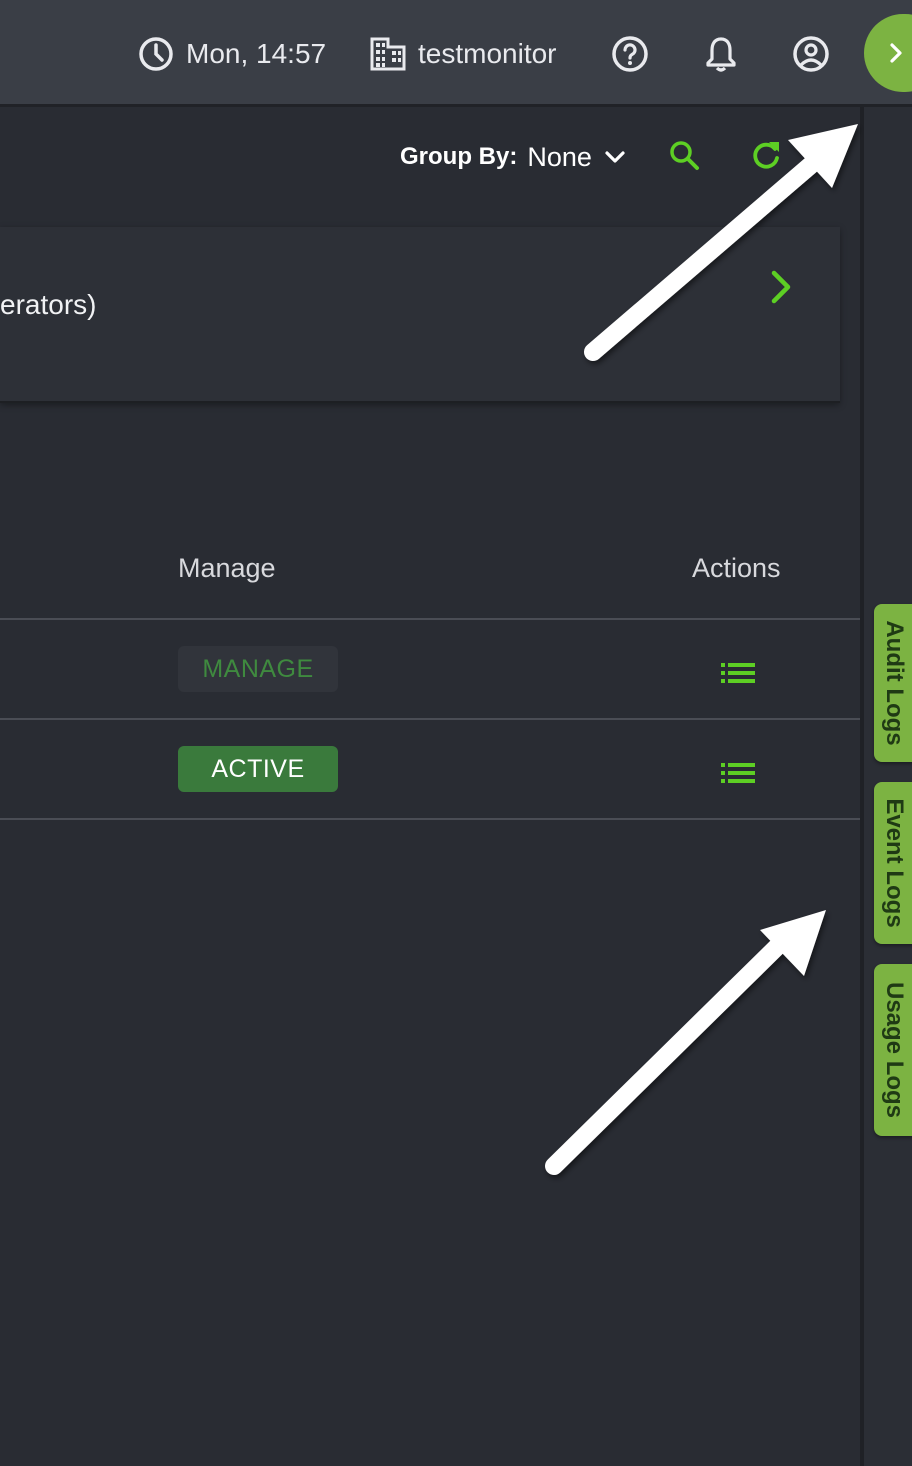  Describe the element at coordinates (736, 568) in the screenshot. I see `column-header-actions: Actions` at that location.